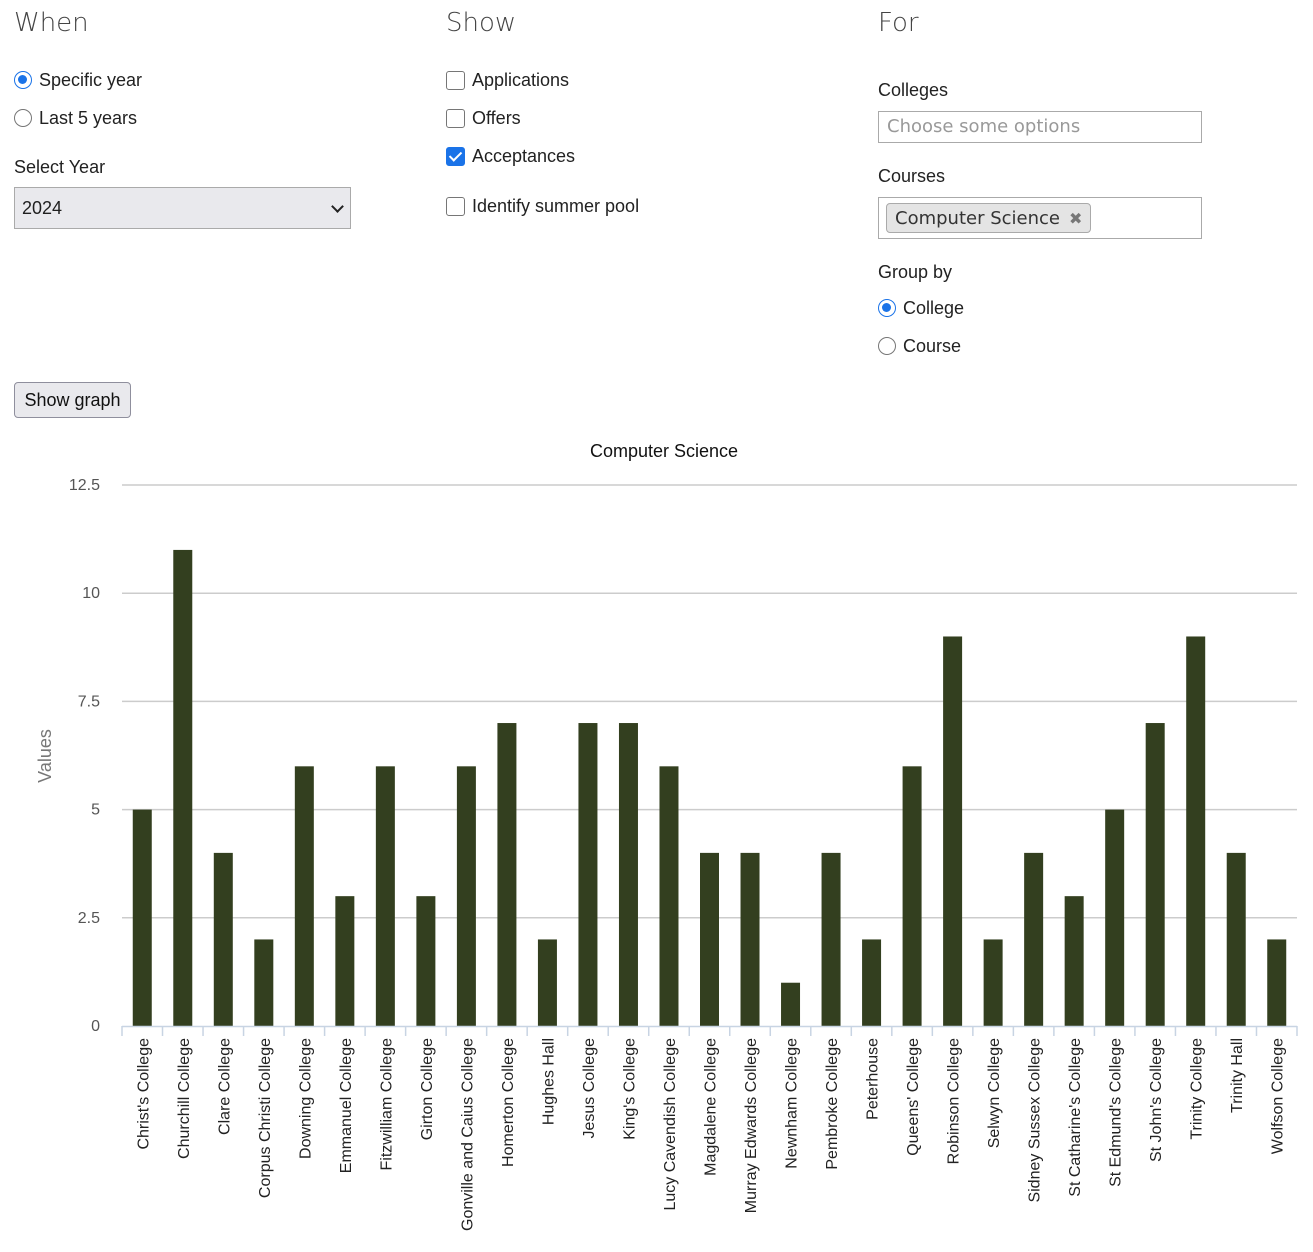 The height and width of the screenshot is (1252, 1313). I want to click on x-tick-label: Trinity Hall, so click(1237, 1075).